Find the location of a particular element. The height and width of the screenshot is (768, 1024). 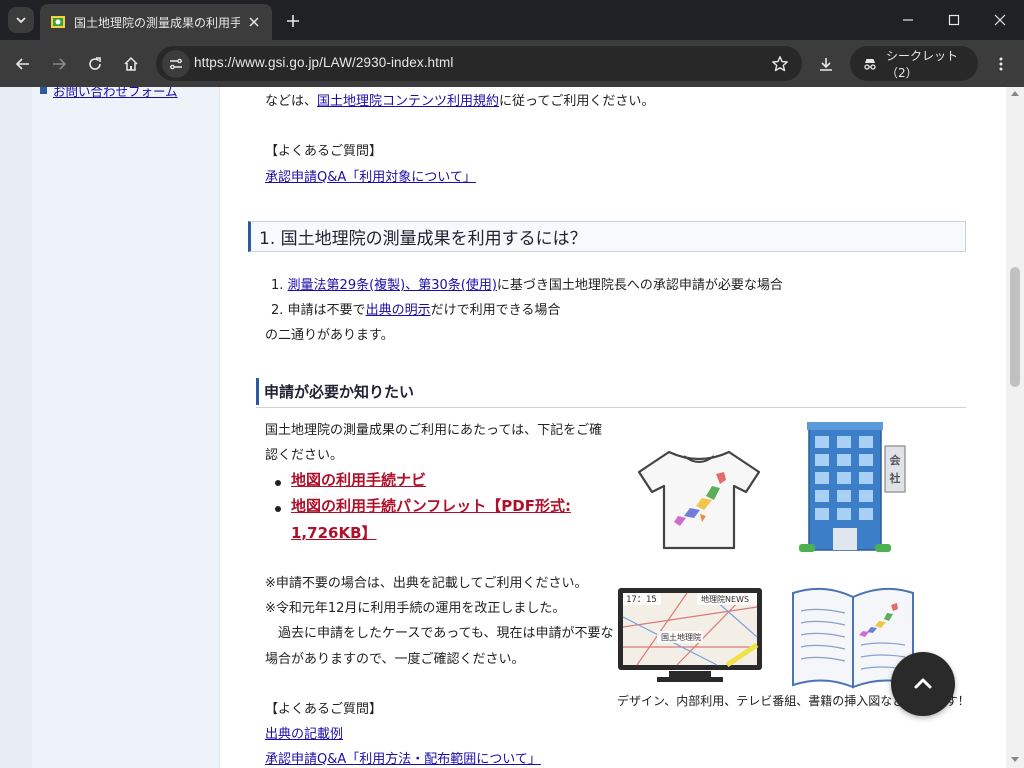

section-title: 1. 国土地理院の測量成果を利用するには？ is located at coordinates (423, 239).